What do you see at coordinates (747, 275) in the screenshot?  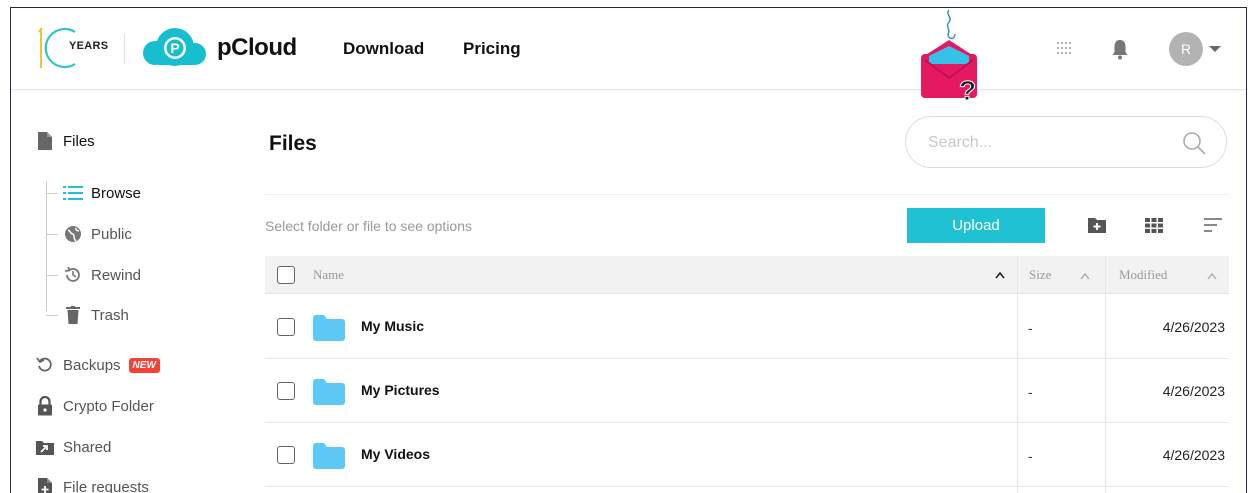 I see `table-header: Name Size Modified` at bounding box center [747, 275].